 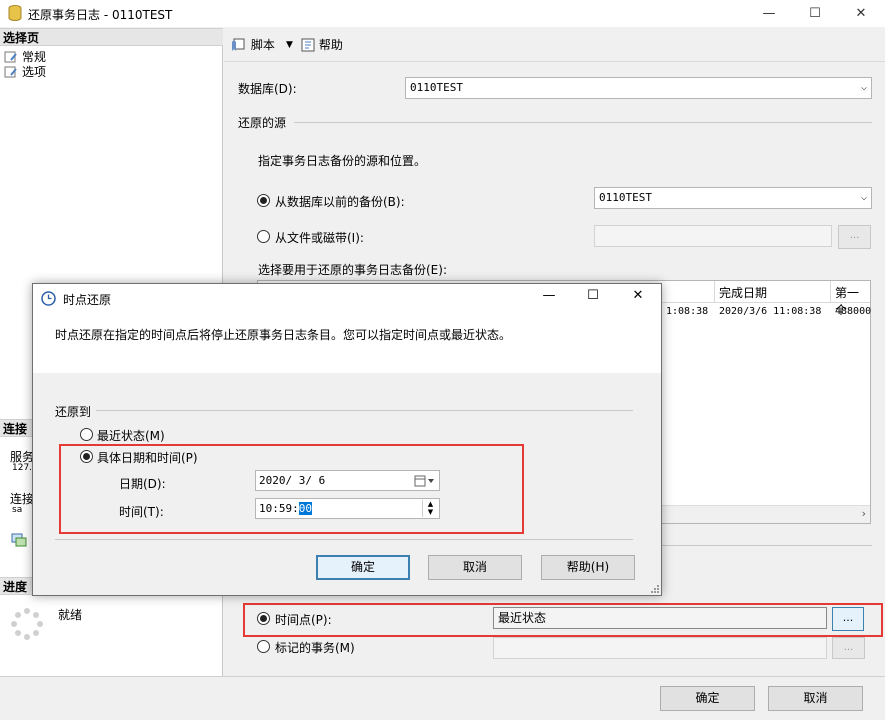 What do you see at coordinates (815, 13) in the screenshot?
I see `maximize-button: ☐` at bounding box center [815, 13].